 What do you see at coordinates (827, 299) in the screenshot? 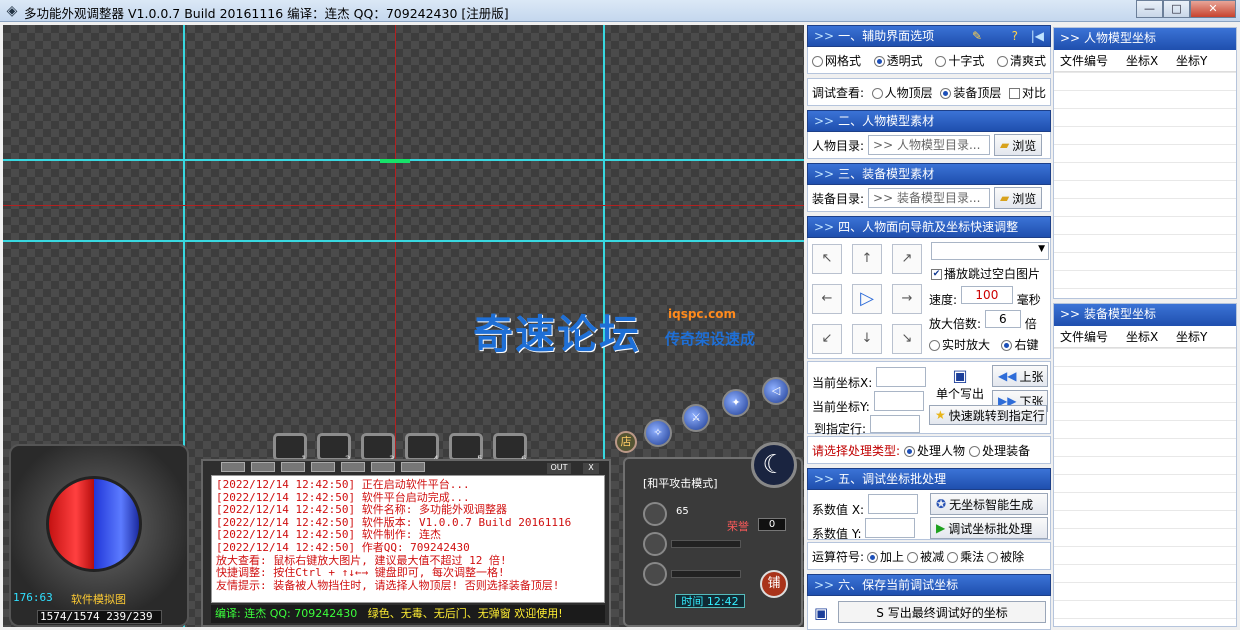
I see `arrow-left-icon: ←` at bounding box center [827, 299].